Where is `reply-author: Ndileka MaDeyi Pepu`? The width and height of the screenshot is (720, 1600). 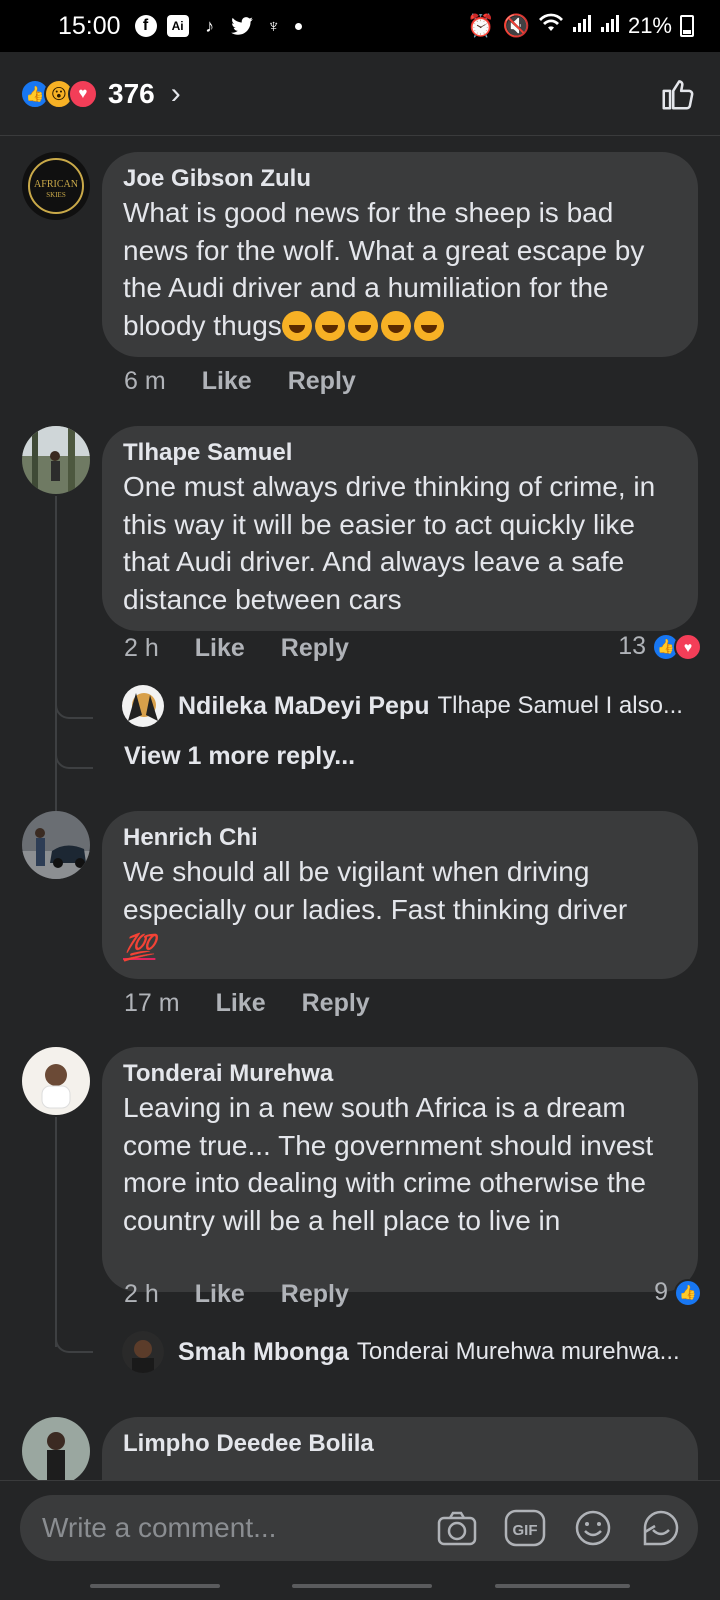 reply-author: Ndileka MaDeyi Pepu is located at coordinates (303, 706).